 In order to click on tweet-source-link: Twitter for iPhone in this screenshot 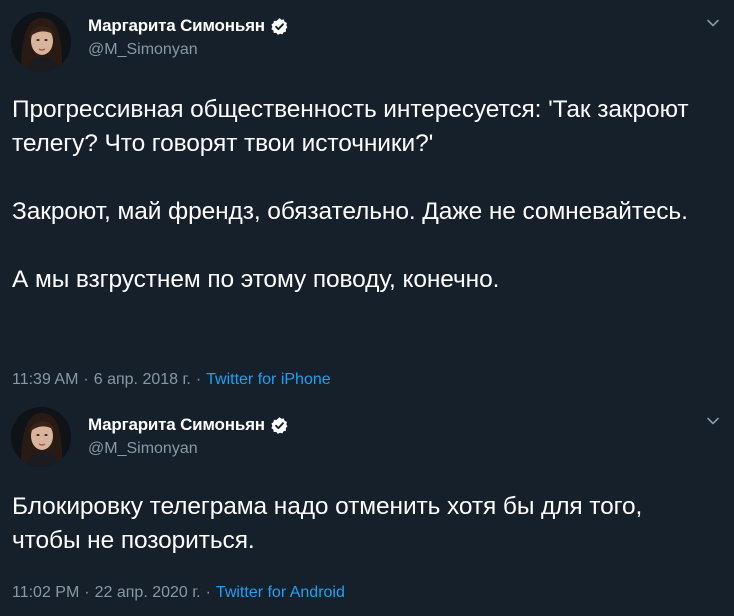, I will do `click(268, 380)`.